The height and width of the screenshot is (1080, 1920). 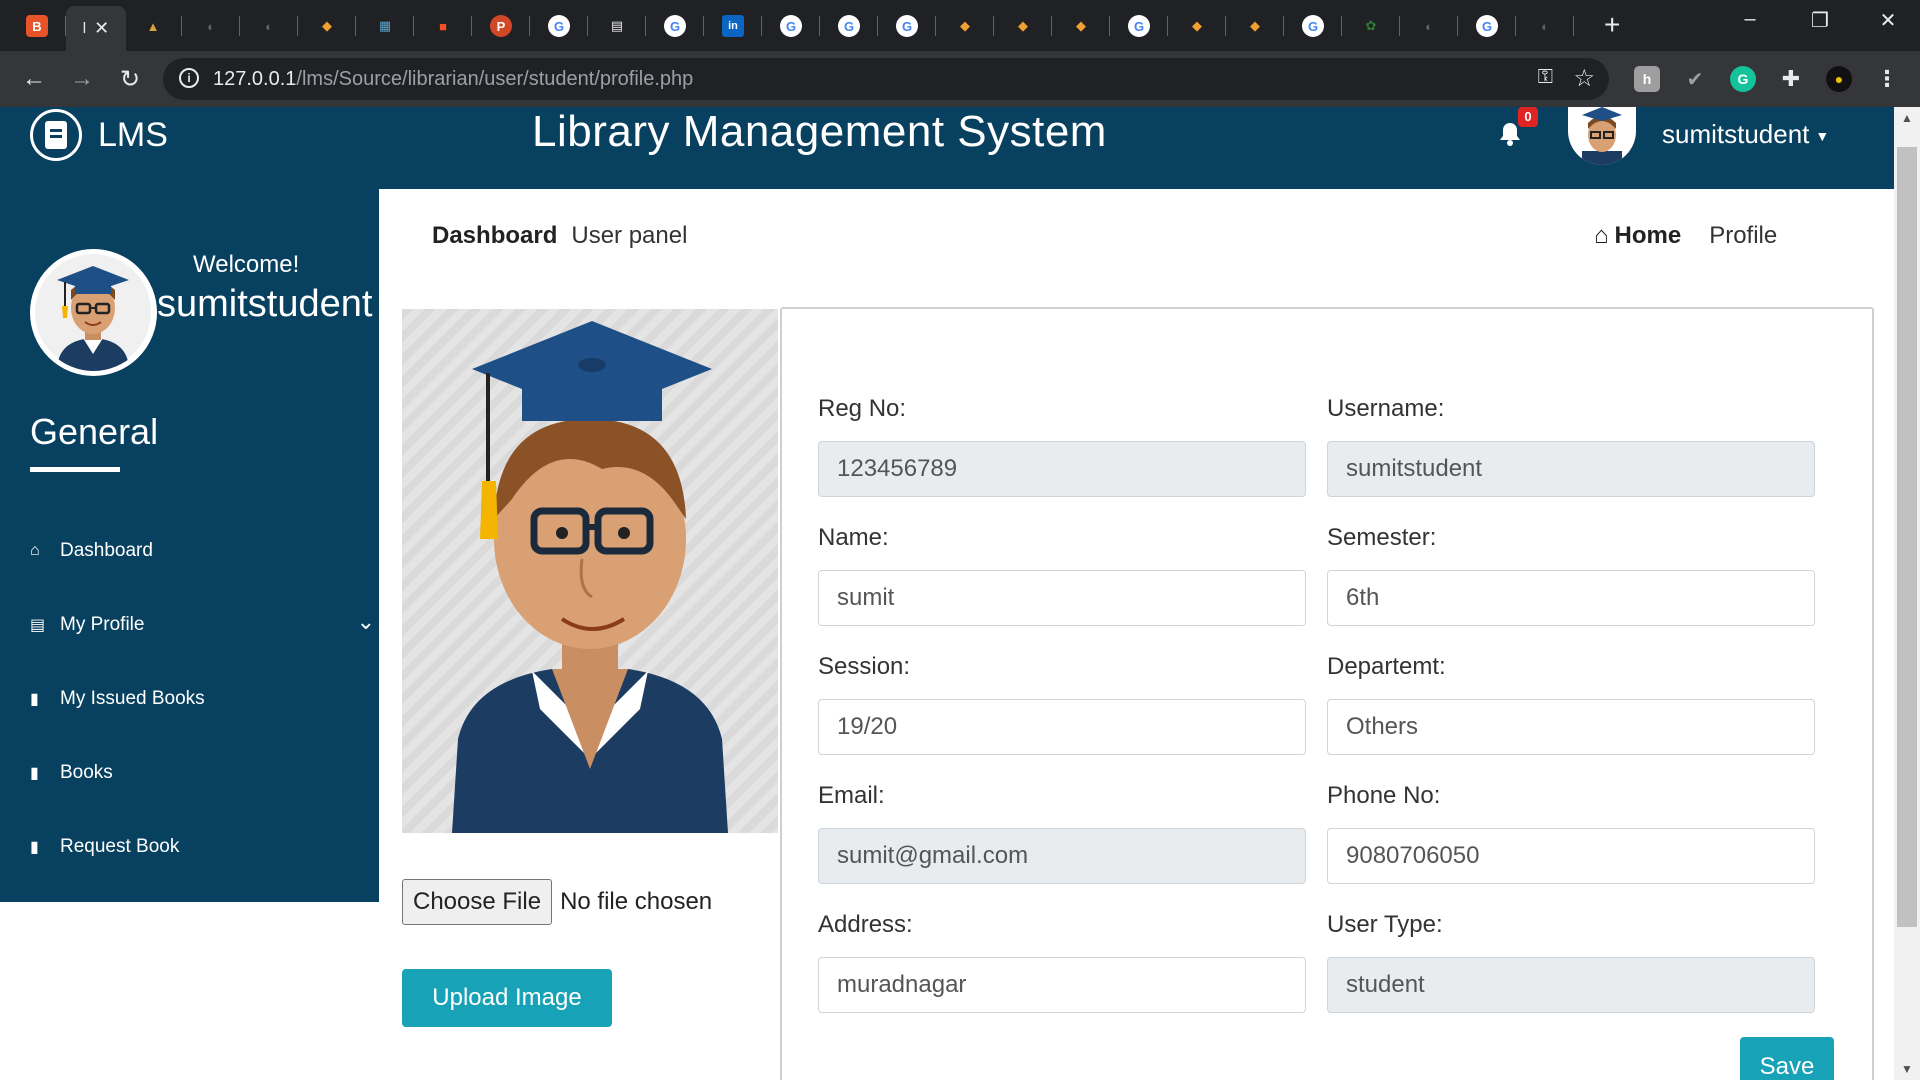 I want to click on semester-field, so click(x=1571, y=598).